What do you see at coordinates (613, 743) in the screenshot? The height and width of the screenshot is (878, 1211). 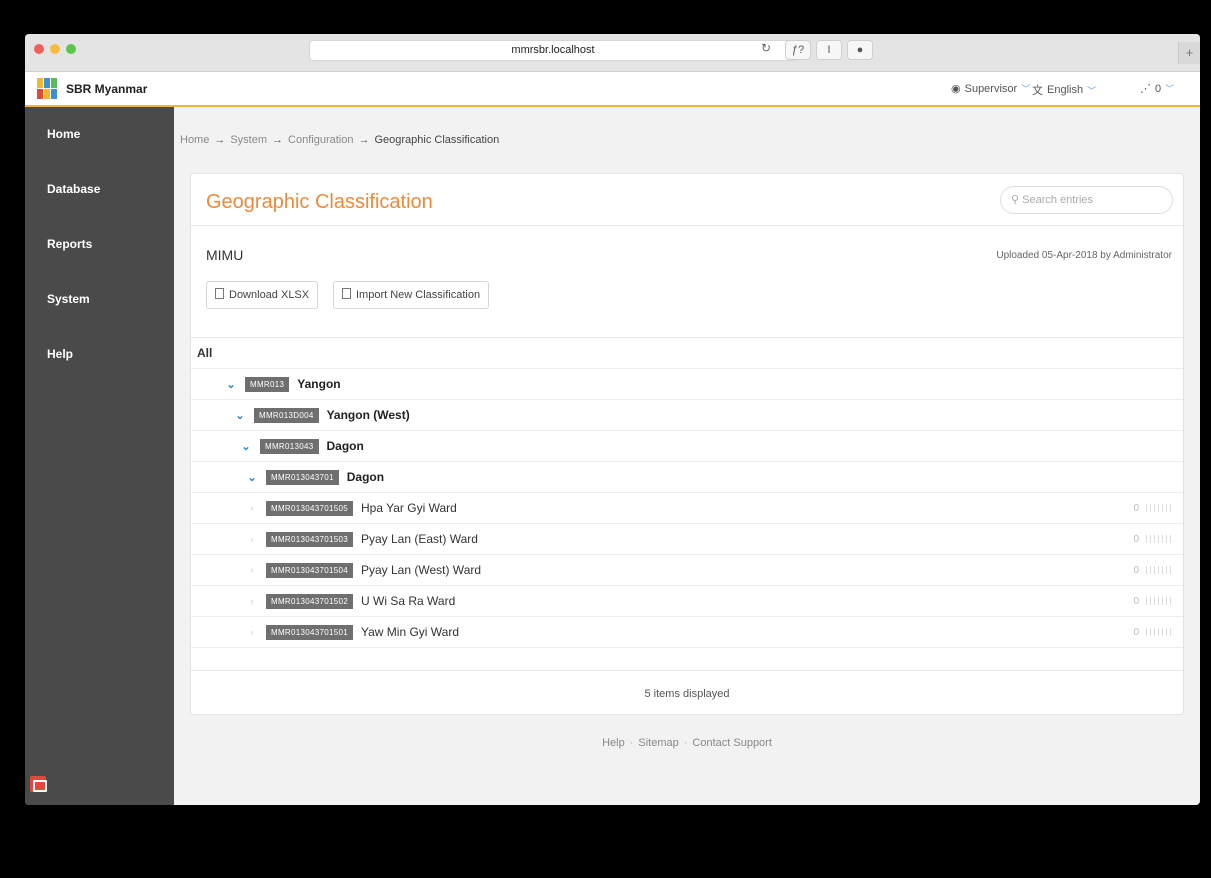 I see `footer-link-help: Help` at bounding box center [613, 743].